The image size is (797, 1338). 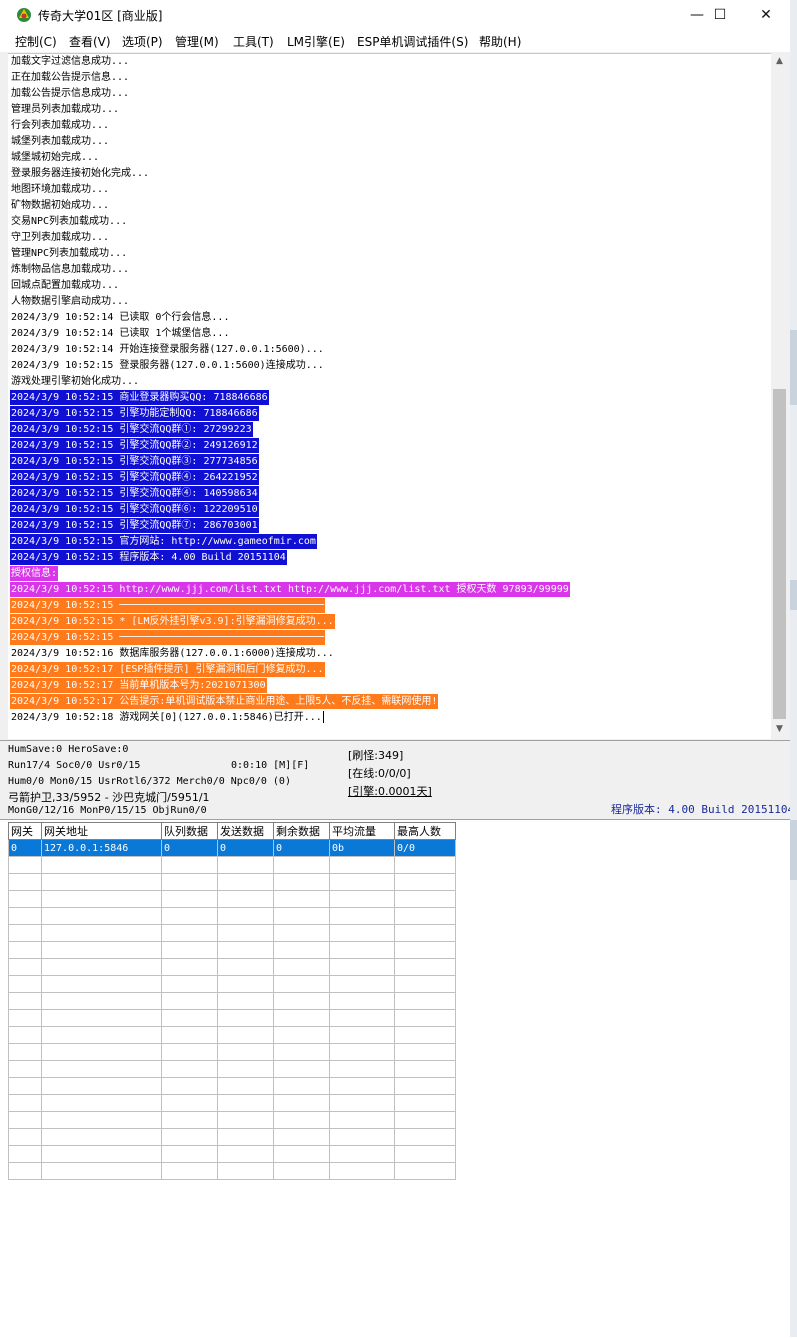 What do you see at coordinates (134, 493) in the screenshot?
I see `log-line-text: 2024/3/9 10:52:15 引擎交流QQ群④: 140598634` at bounding box center [134, 493].